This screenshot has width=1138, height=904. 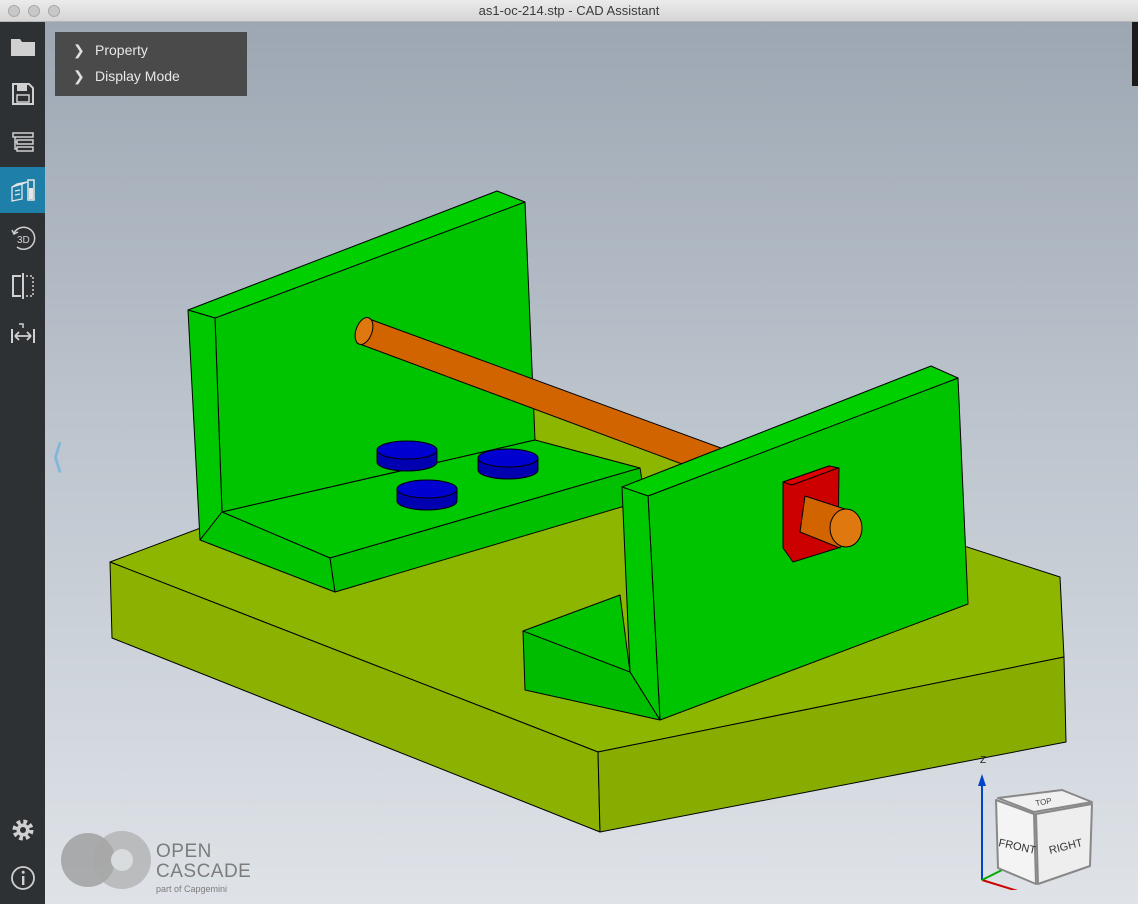 I want to click on display-mode-item: ❯ Display Mode, so click(x=126, y=76).